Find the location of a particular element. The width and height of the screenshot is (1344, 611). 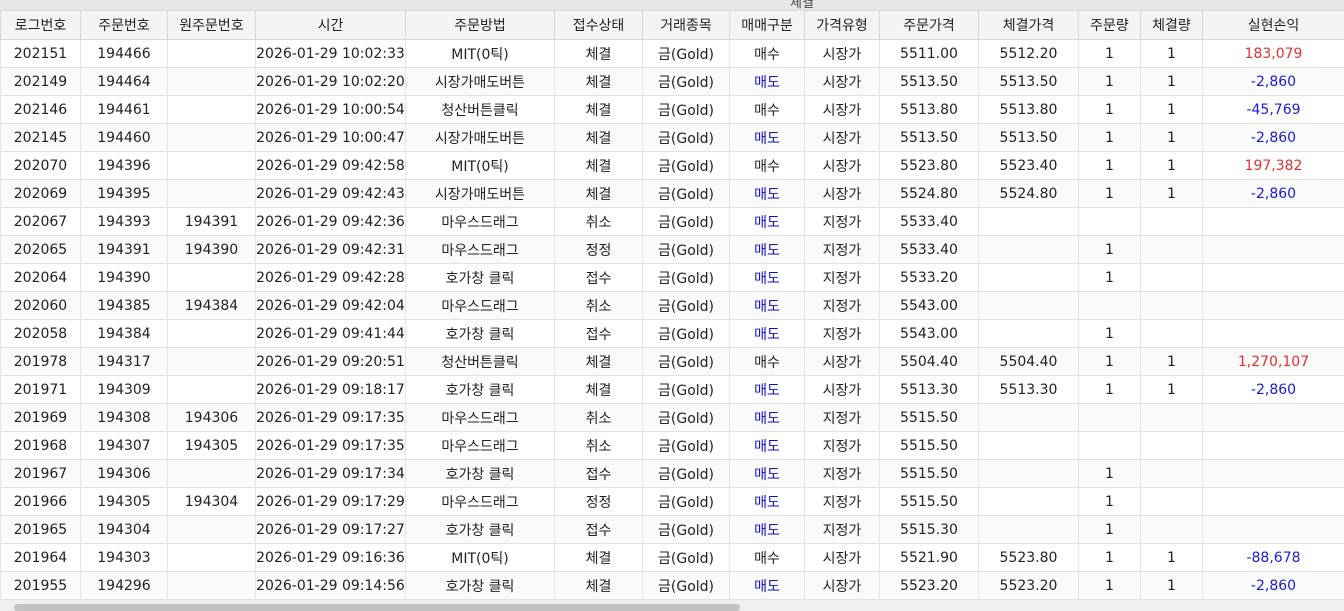

cell-order-no: 194393 is located at coordinates (124, 221).